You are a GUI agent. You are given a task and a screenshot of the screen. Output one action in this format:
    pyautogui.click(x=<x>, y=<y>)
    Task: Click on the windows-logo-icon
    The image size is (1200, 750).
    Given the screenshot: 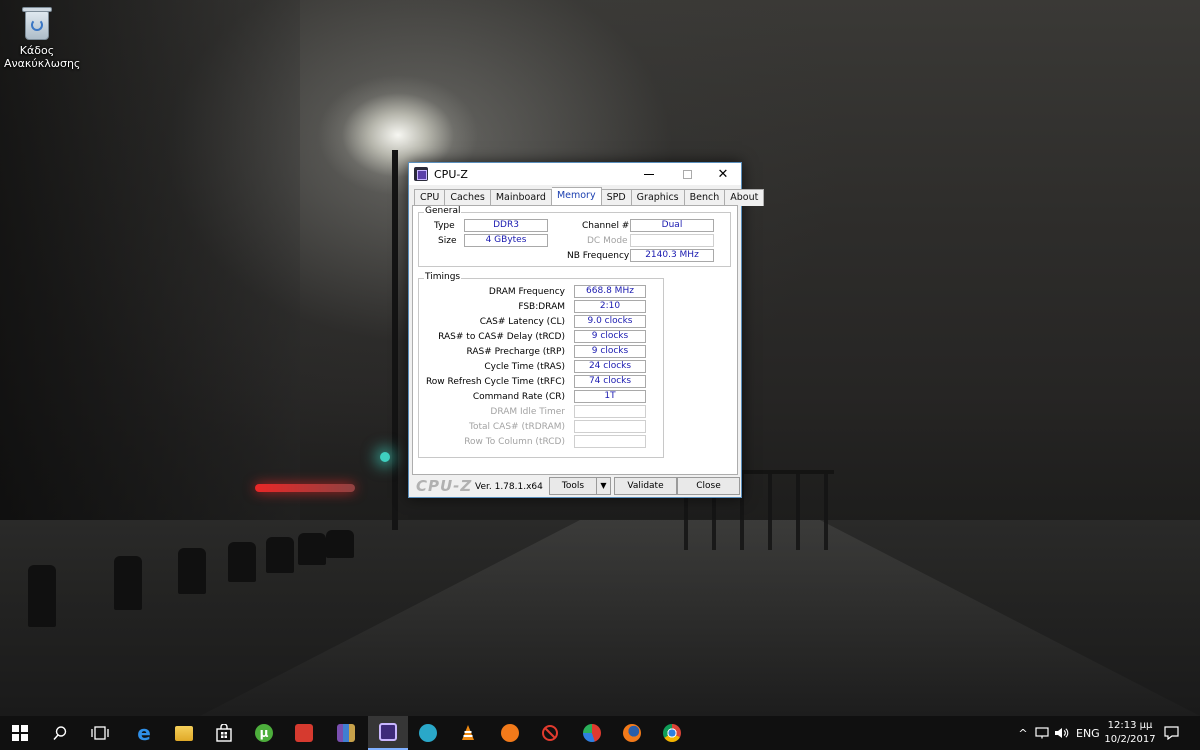 What is the action you would take?
    pyautogui.click(x=20, y=733)
    